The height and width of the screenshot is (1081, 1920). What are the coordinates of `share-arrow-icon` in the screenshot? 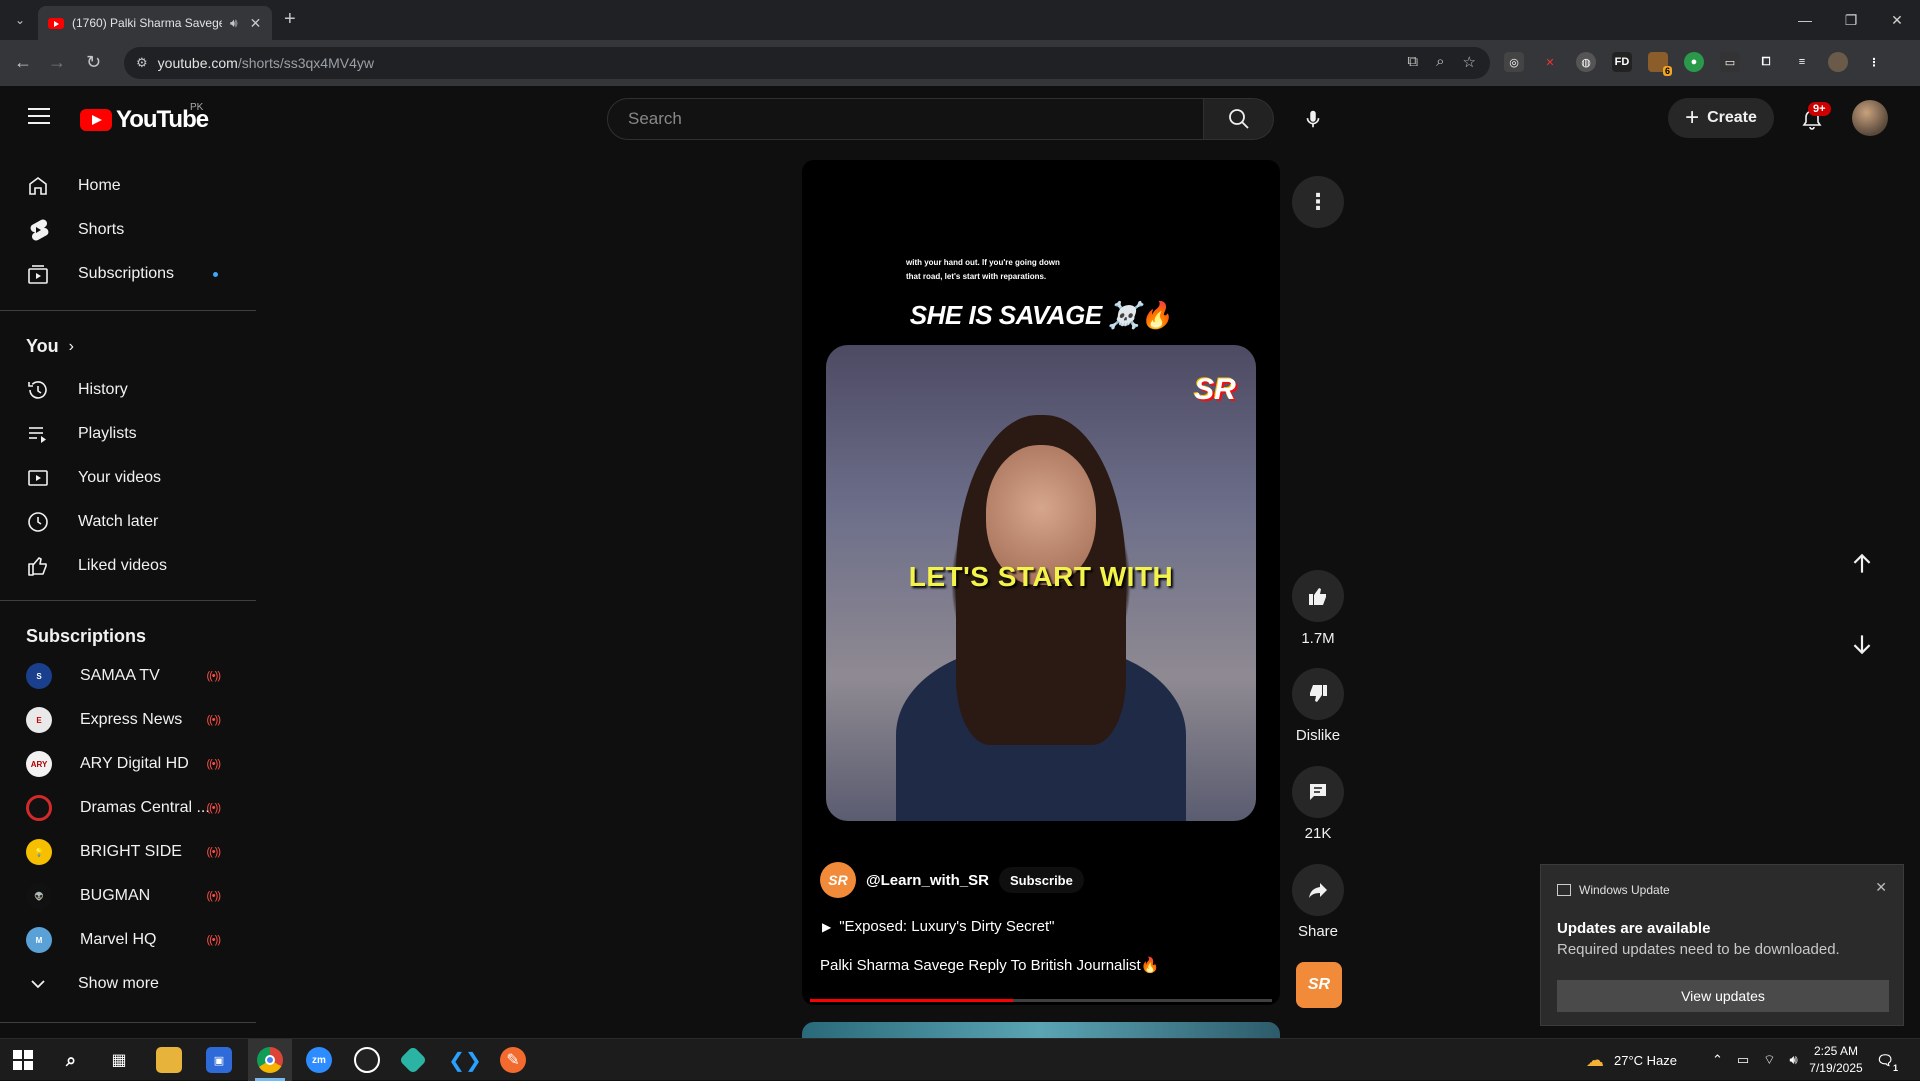 It's located at (1318, 890).